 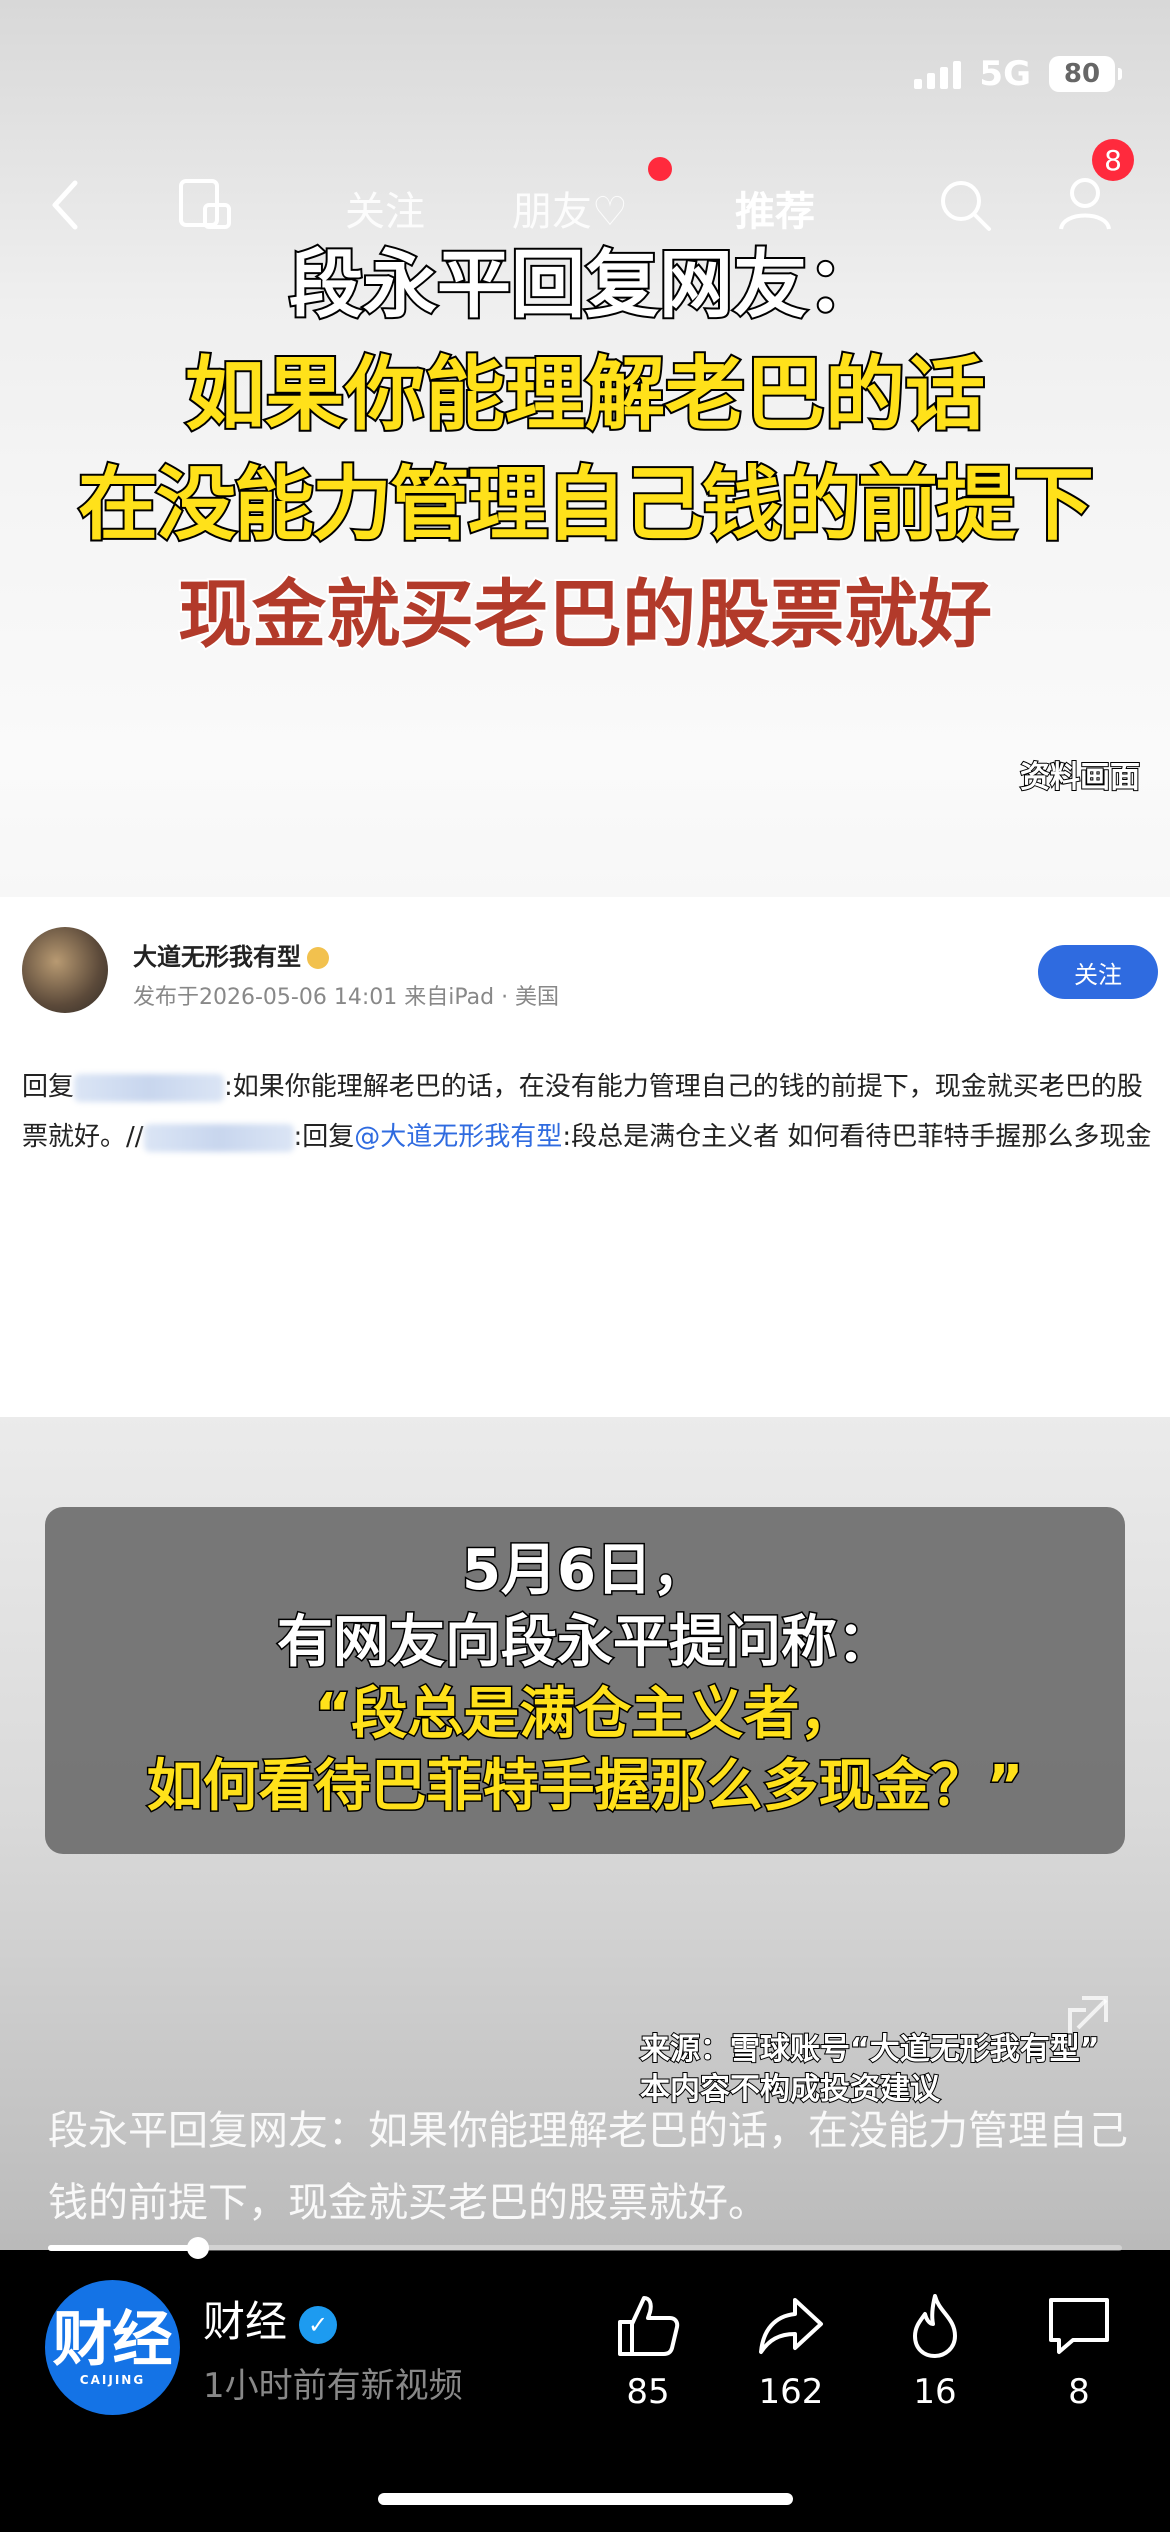 I want to click on tab-friends: 朋友♡, so click(x=570, y=208).